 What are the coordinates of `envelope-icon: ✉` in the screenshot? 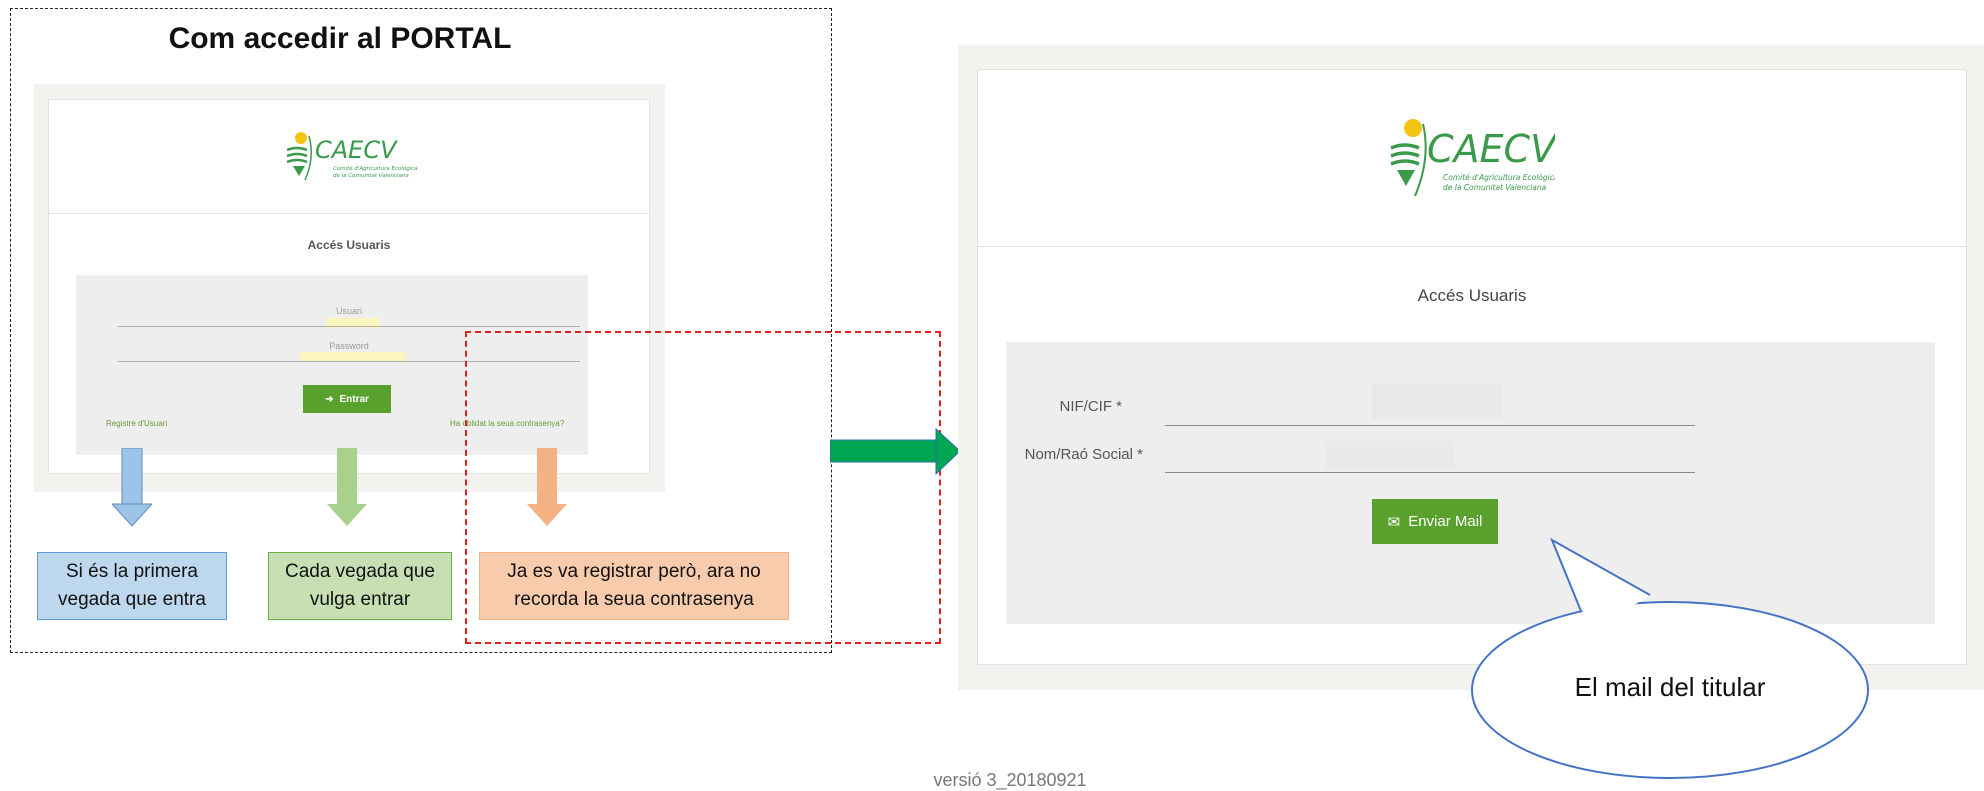 It's located at (1394, 522).